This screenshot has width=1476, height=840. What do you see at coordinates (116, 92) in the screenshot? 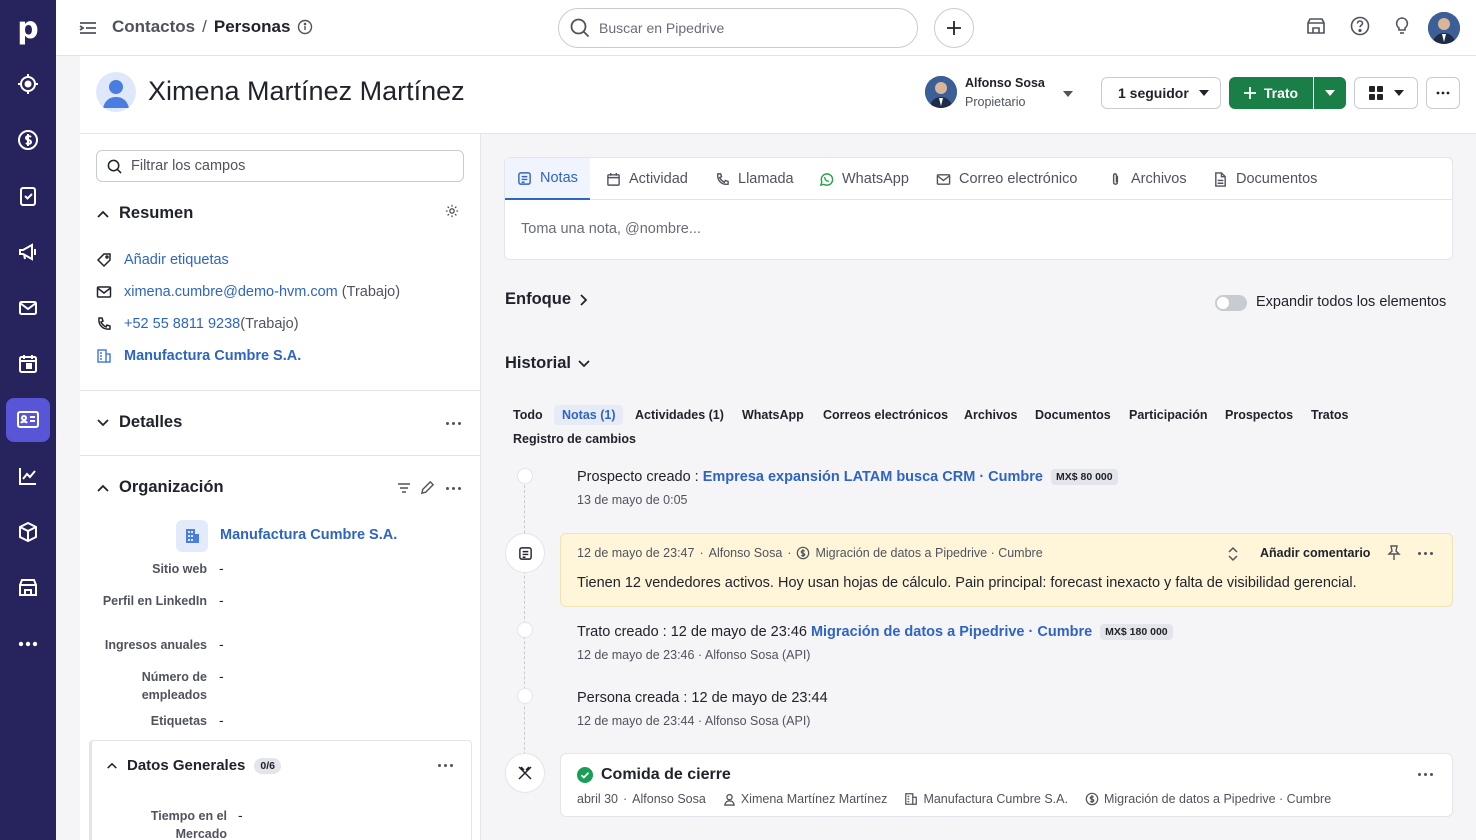
I see `person-avatar-icon` at bounding box center [116, 92].